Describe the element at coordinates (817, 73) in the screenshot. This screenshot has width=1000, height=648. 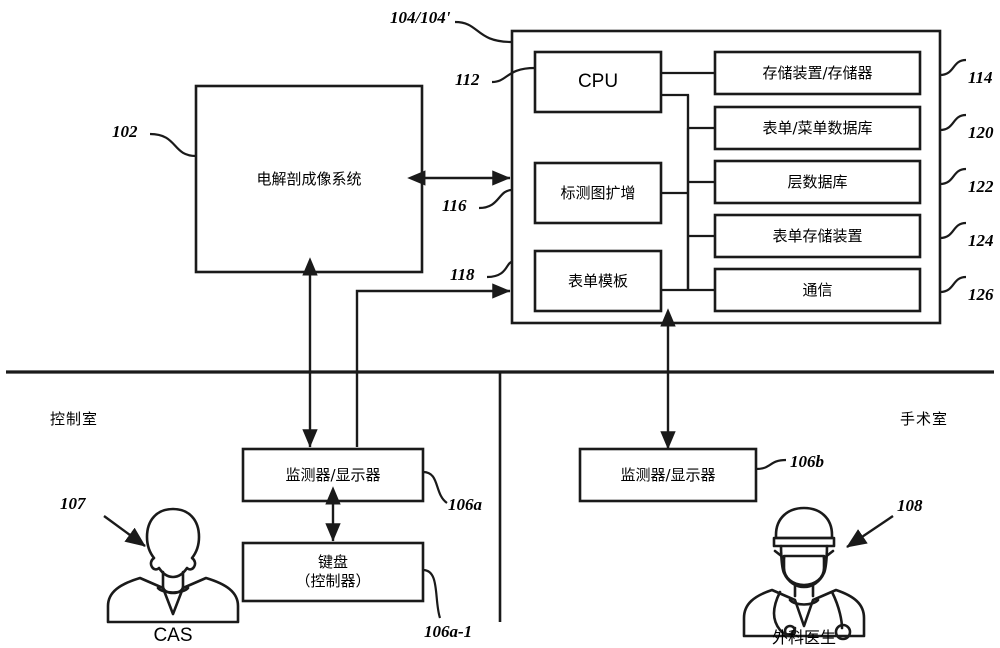
I see `storage-memory-box` at that location.